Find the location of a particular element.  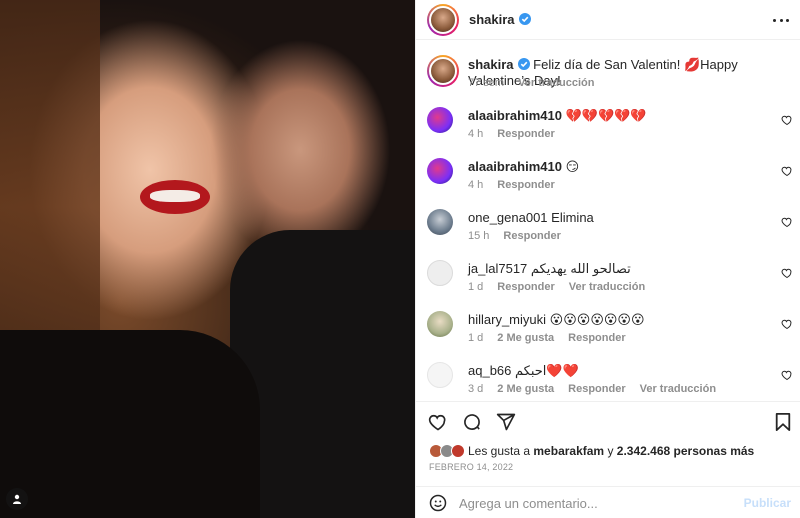

liker-avatars is located at coordinates (447, 451).